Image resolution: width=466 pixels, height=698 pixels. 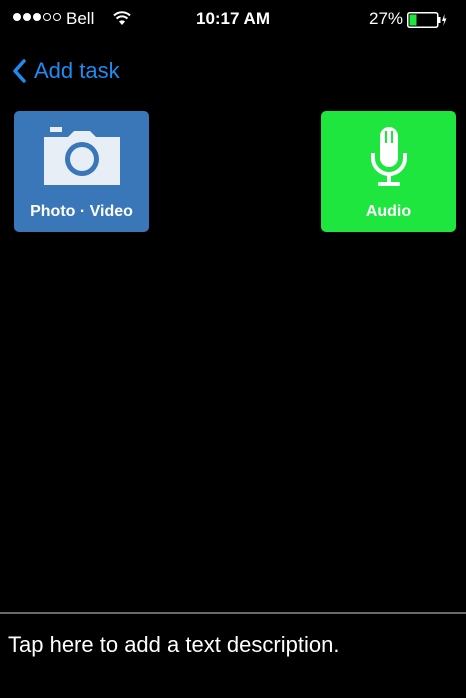 I want to click on text-description-field: Tap here to add a text description., so click(x=233, y=655).